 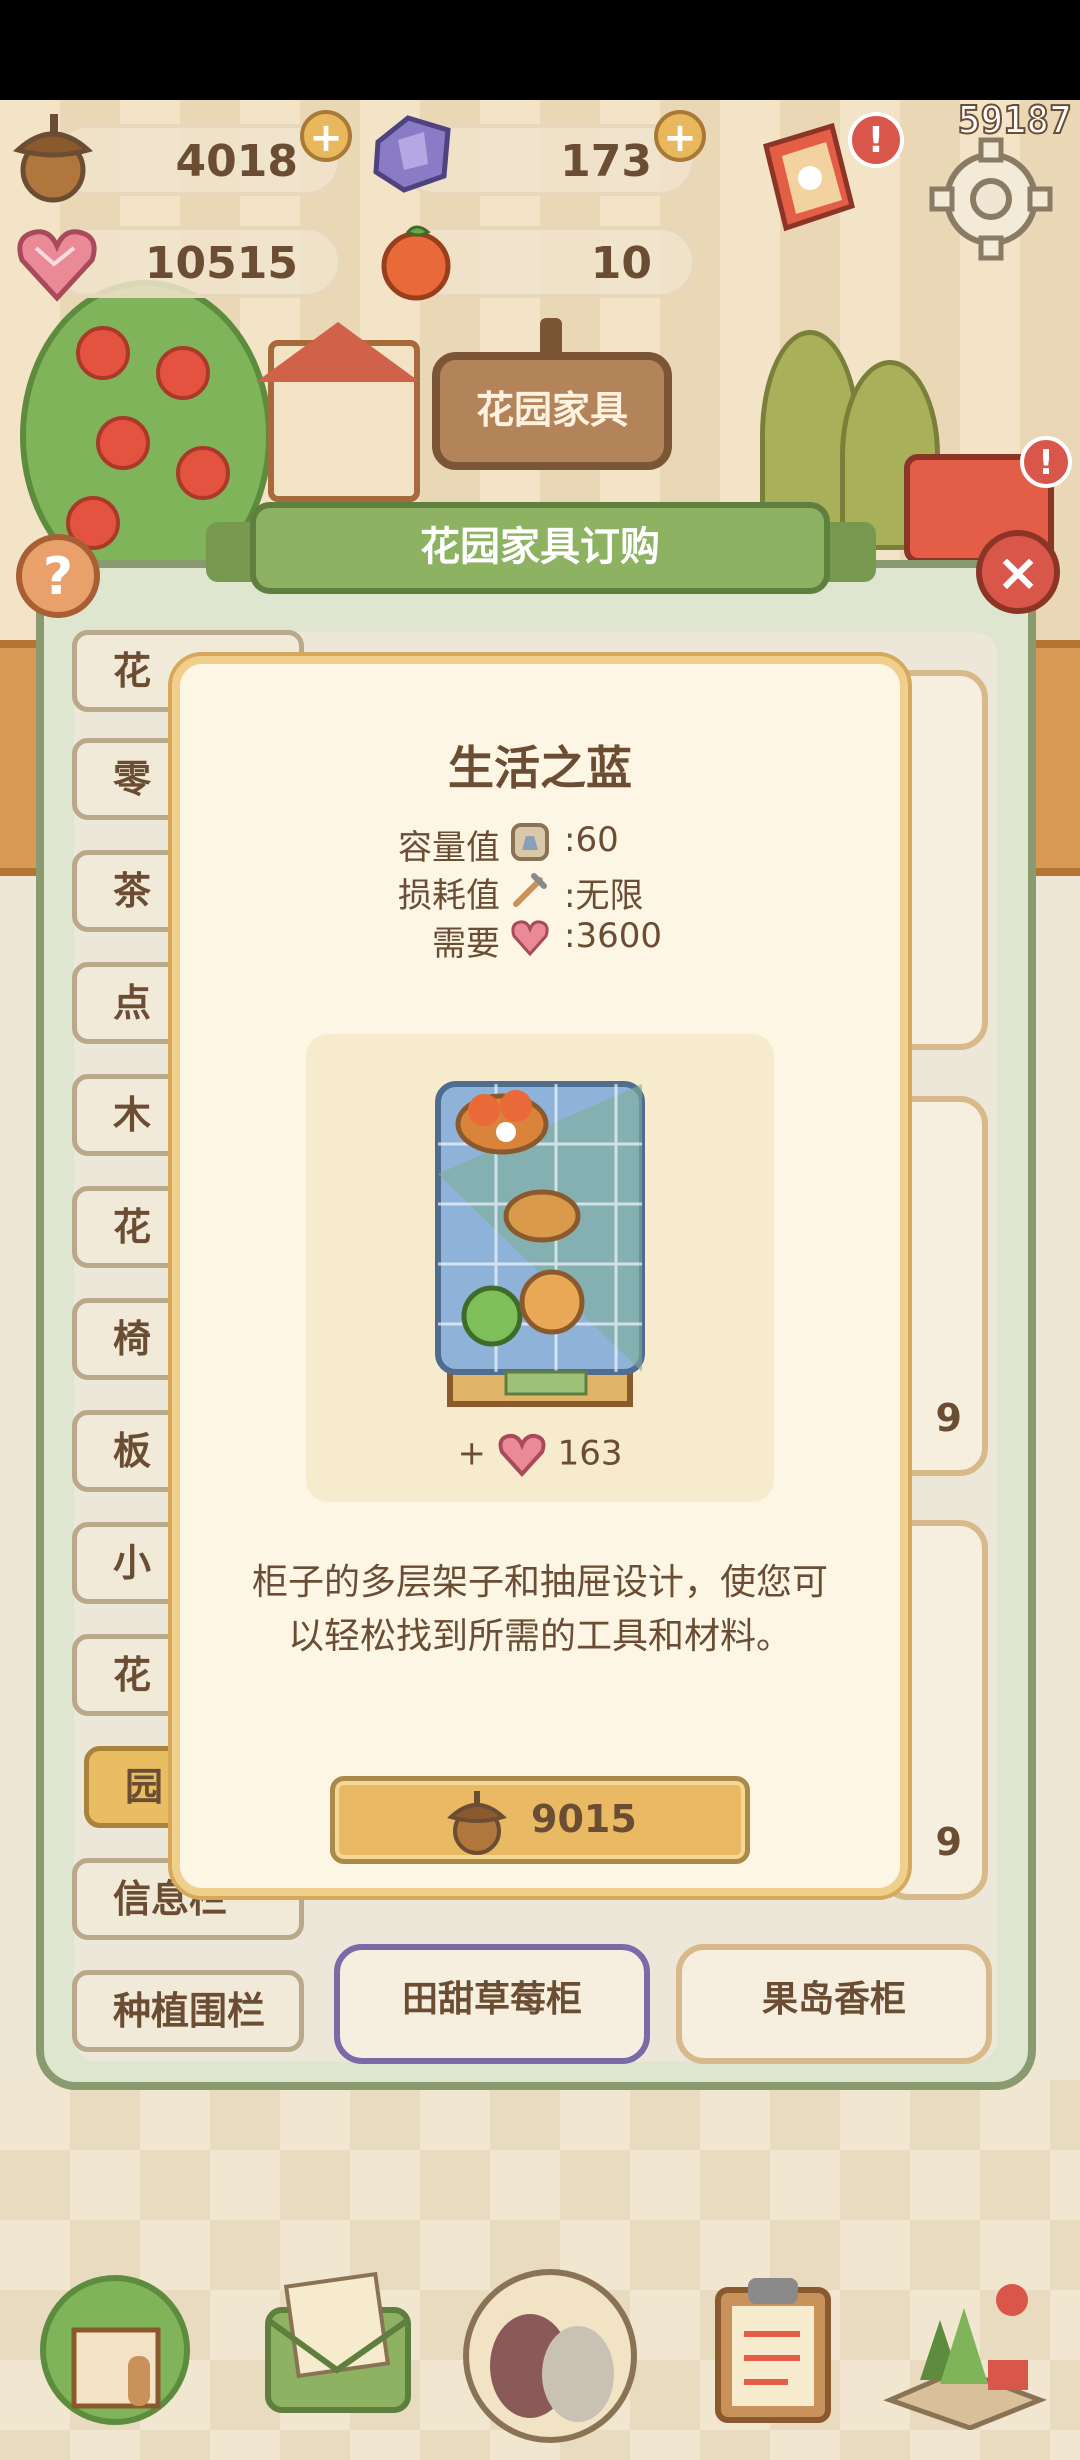 I want to click on buy-button: 9015, so click(x=540, y=1820).